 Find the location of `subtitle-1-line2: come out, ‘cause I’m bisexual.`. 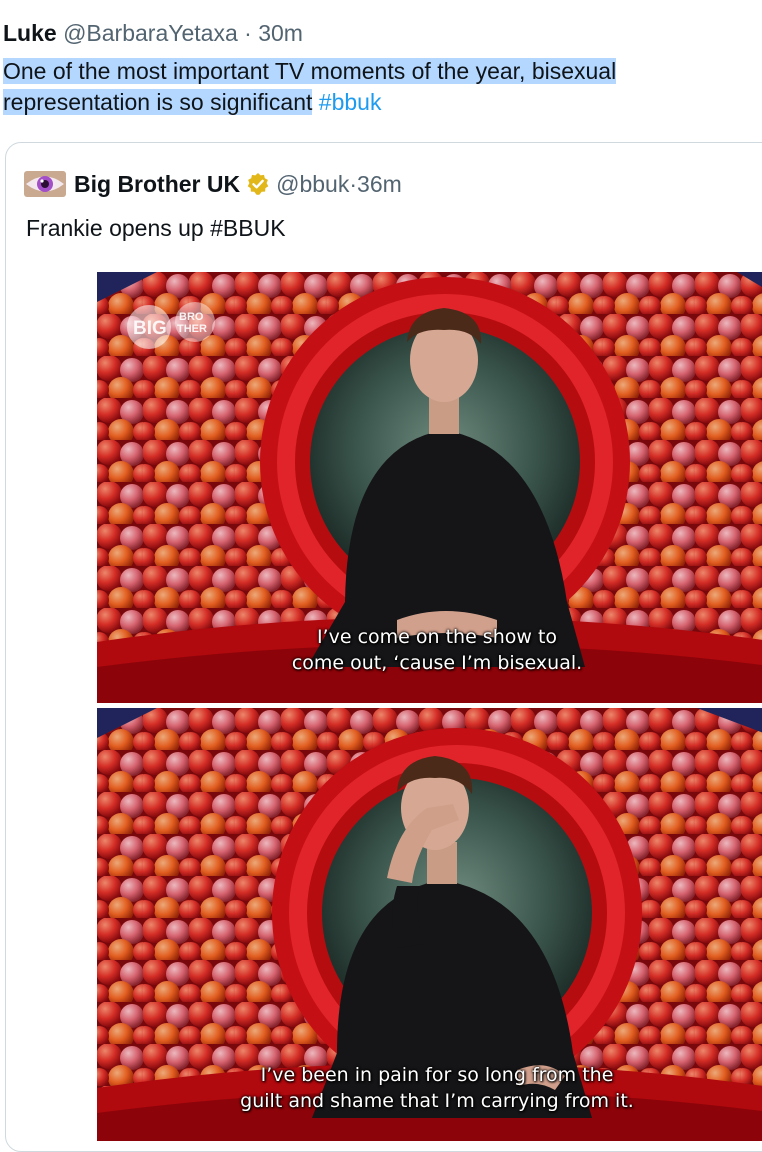

subtitle-1-line2: come out, ‘cause I’m bisexual. is located at coordinates (437, 663).